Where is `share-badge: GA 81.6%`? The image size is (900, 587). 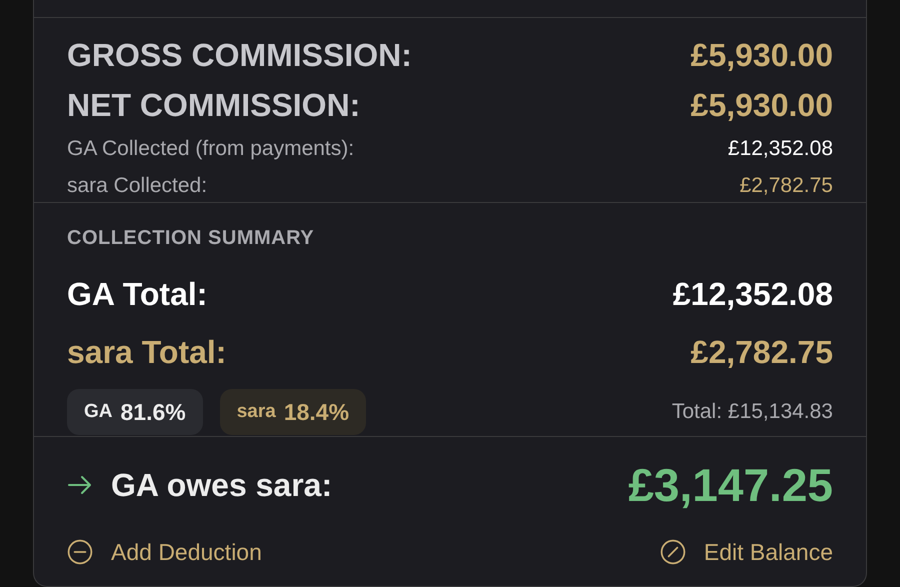
share-badge: GA 81.6% is located at coordinates (135, 412).